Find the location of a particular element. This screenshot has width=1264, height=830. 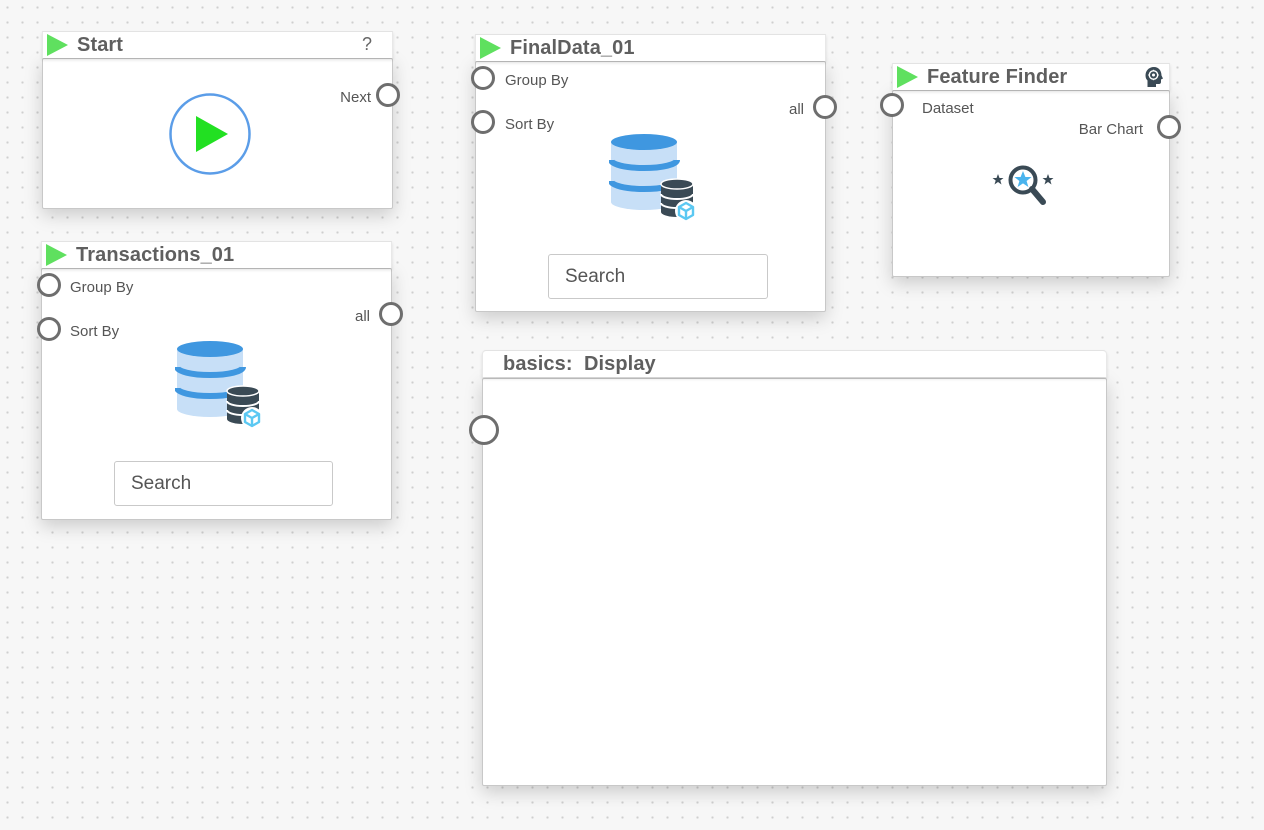

node-title: Transactions_01 is located at coordinates (155, 254).